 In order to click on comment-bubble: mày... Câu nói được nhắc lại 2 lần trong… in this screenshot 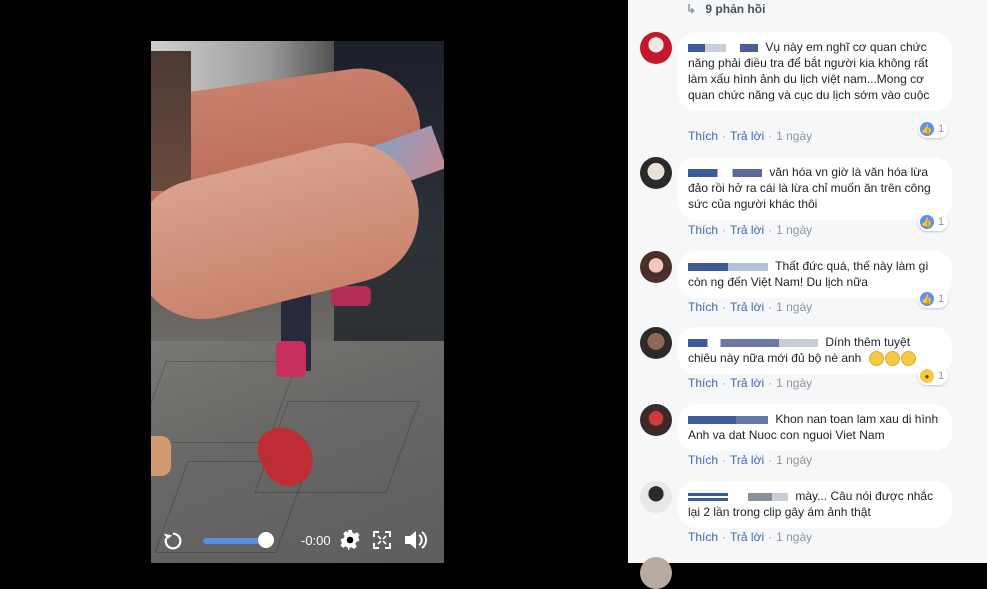, I will do `click(815, 504)`.